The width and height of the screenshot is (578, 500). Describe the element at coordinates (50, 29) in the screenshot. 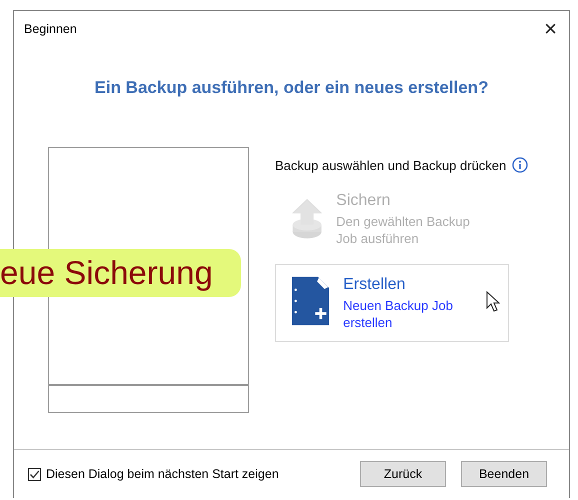

I see `window-title: Beginnen` at that location.